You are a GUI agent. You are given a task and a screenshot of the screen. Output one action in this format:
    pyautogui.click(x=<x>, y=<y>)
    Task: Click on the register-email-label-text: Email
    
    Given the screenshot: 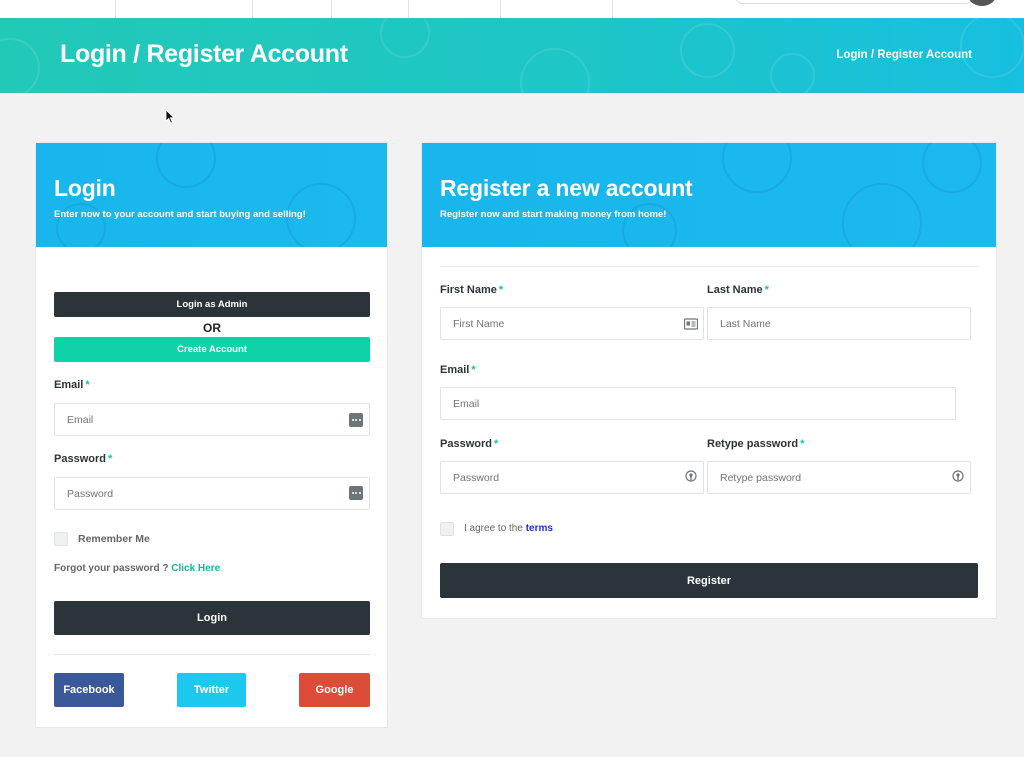 What is the action you would take?
    pyautogui.click(x=455, y=370)
    